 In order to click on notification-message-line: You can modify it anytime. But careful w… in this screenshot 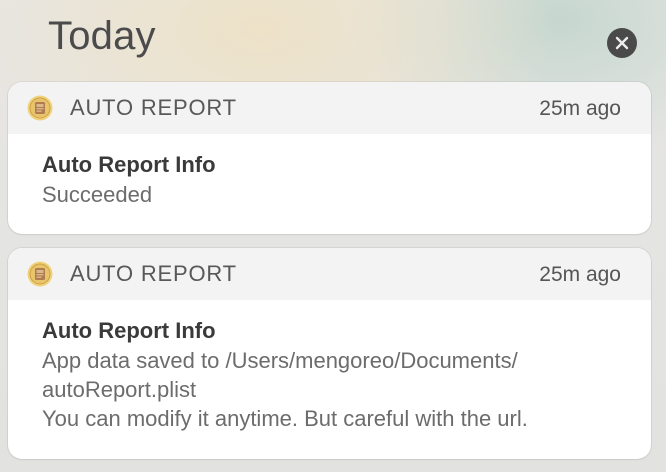, I will do `click(285, 418)`.